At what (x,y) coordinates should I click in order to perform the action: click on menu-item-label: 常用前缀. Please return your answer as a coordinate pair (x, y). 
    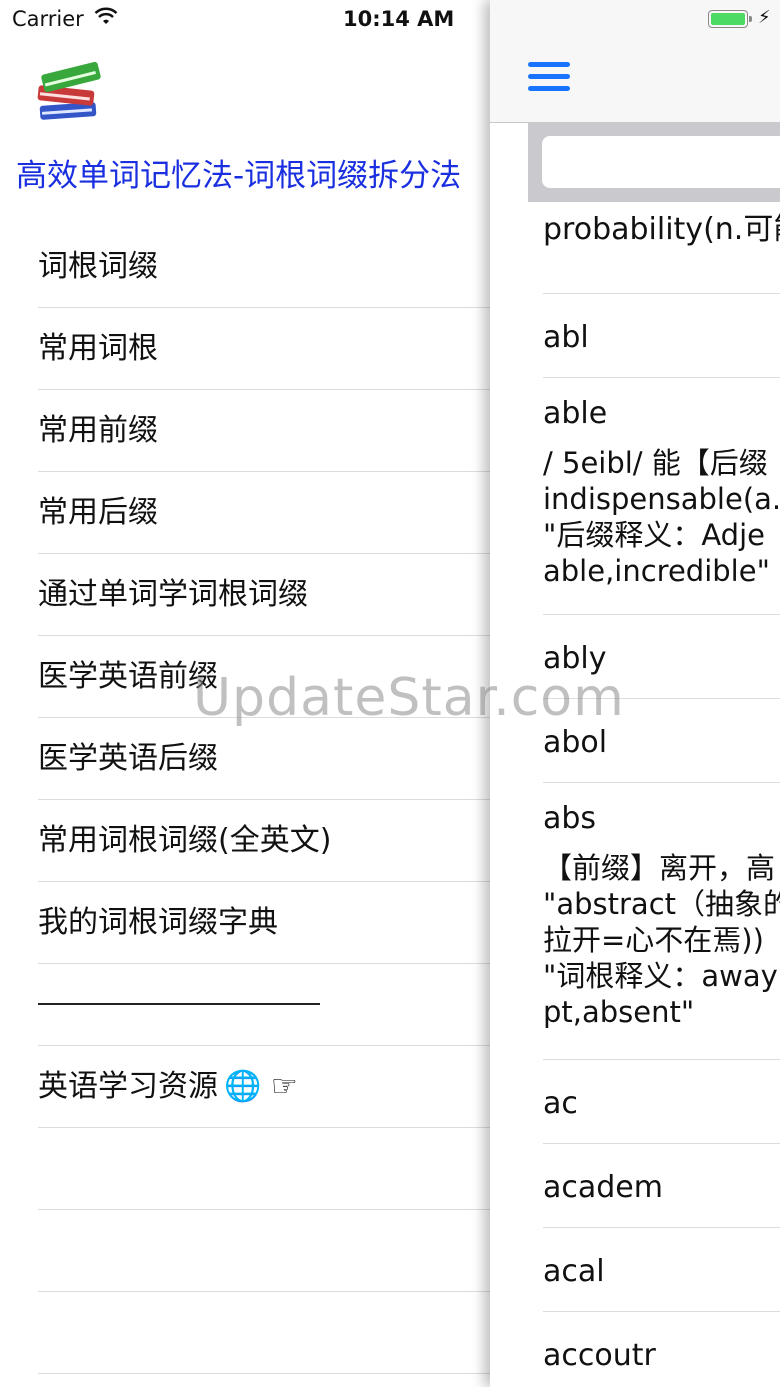
    Looking at the image, I should click on (98, 430).